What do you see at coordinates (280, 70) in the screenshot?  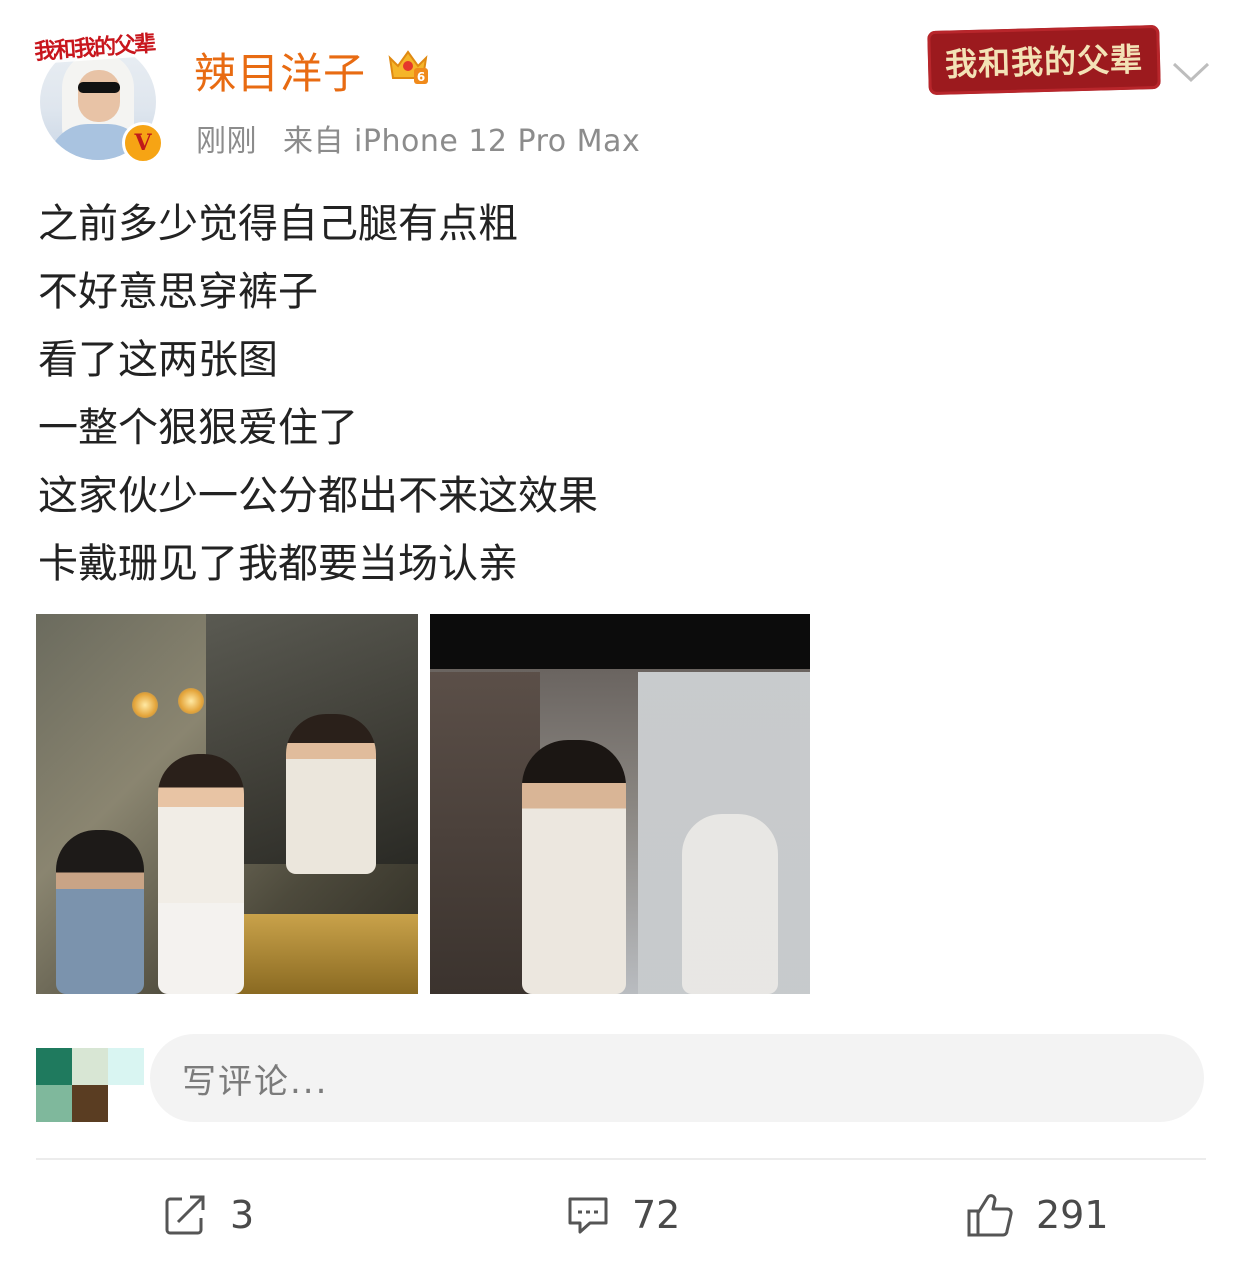 I see `author-name: 辣目洋子` at bounding box center [280, 70].